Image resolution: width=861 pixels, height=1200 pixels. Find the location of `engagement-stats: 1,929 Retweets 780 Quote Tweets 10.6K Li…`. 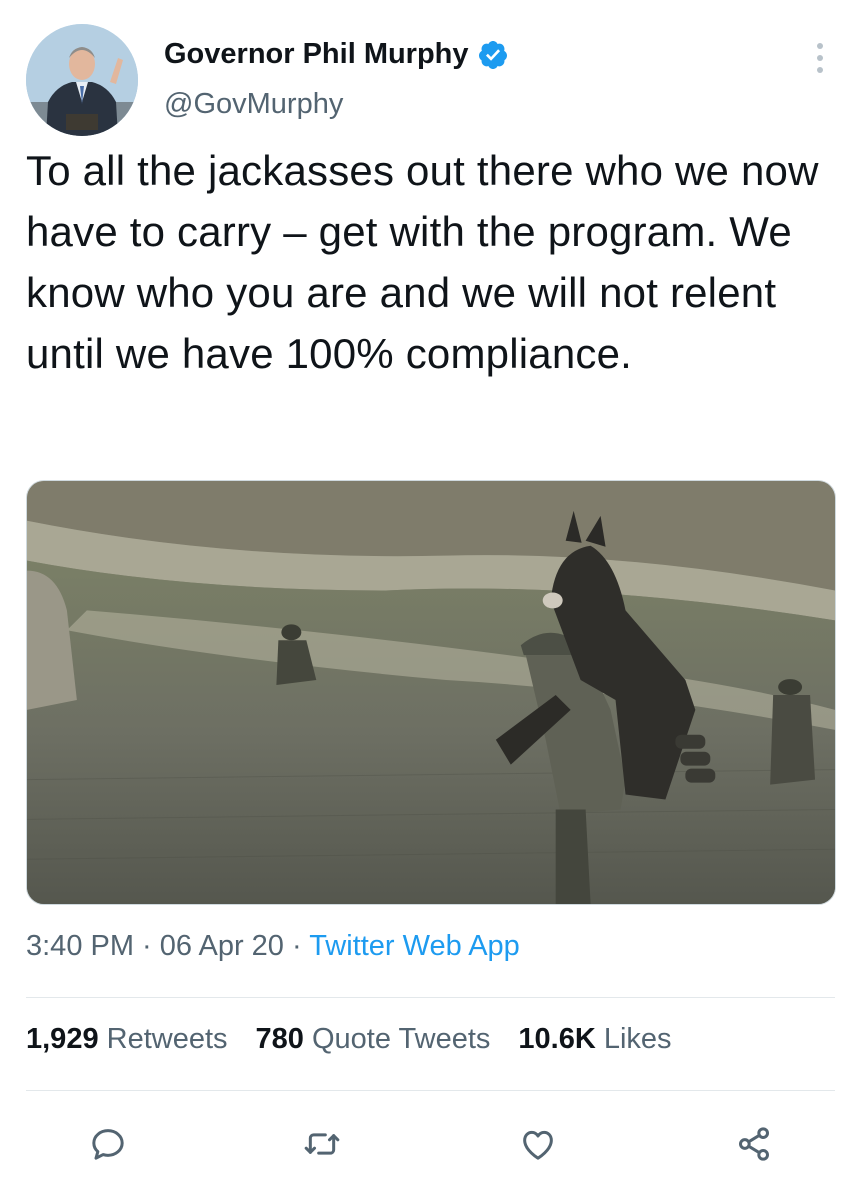

engagement-stats: 1,929 Retweets 780 Quote Tweets 10.6K Li… is located at coordinates (349, 1039).